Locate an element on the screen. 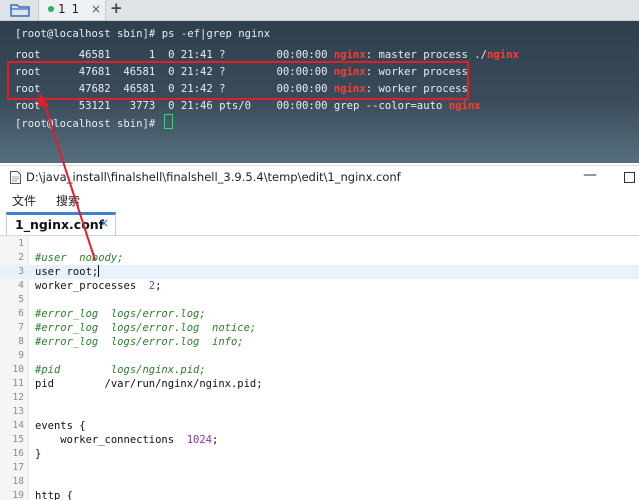 Image resolution: width=639 pixels, height=500 pixels. code-line: 18 is located at coordinates (319, 482).